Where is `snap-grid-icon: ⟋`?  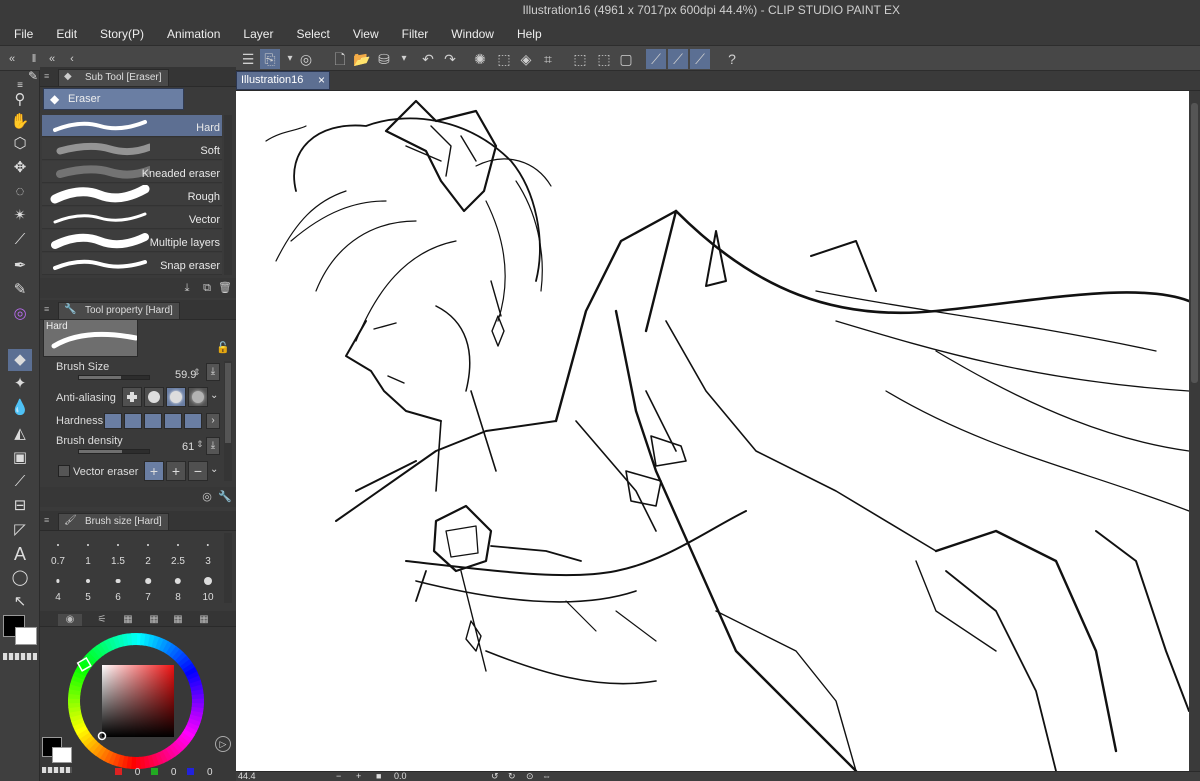 snap-grid-icon: ⟋ is located at coordinates (700, 59).